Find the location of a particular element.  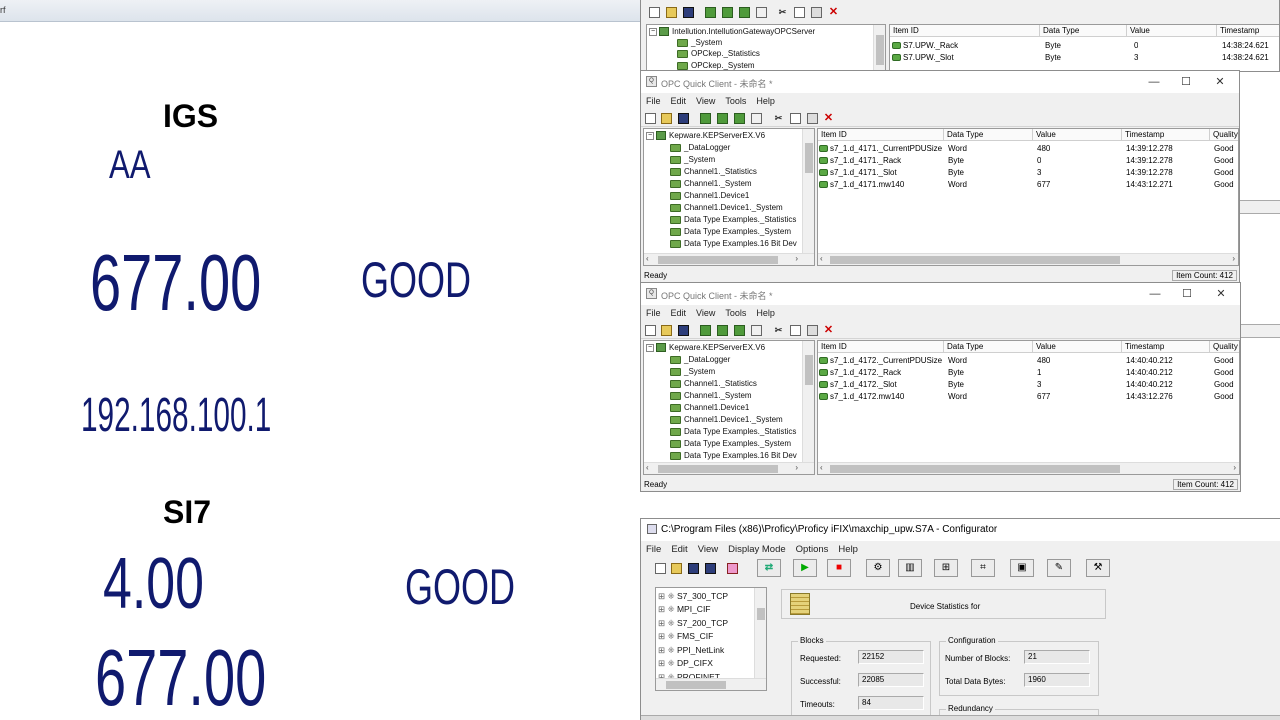

column-header: Item ID is located at coordinates (965, 31).